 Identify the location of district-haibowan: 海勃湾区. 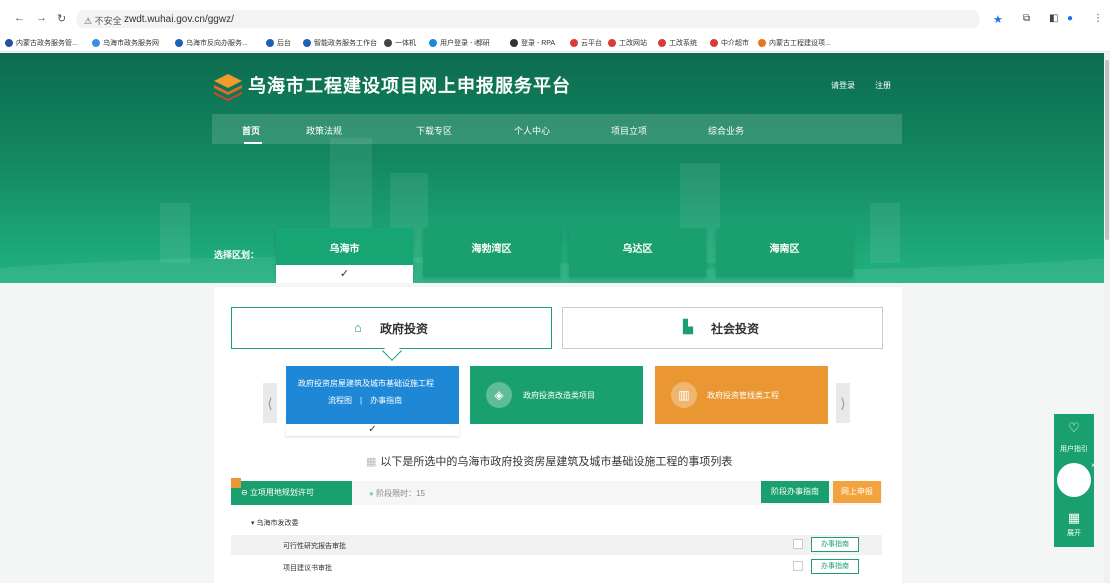
(491, 252).